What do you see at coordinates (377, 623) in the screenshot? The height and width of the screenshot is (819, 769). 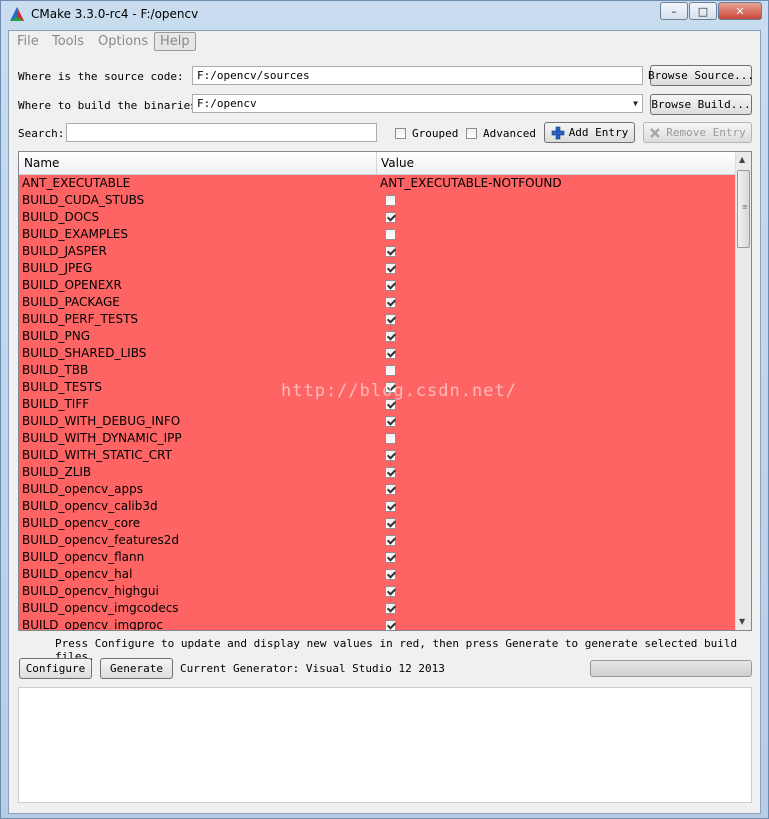 I see `table-row: BUILD_opencv_imgproc` at bounding box center [377, 623].